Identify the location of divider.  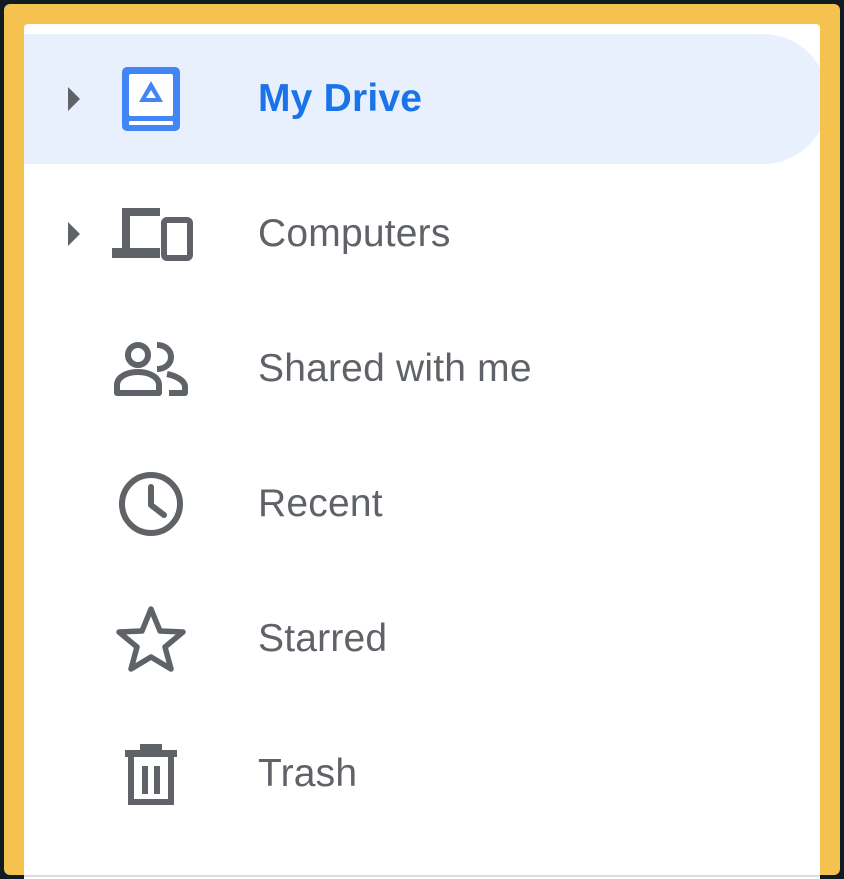
(422, 876).